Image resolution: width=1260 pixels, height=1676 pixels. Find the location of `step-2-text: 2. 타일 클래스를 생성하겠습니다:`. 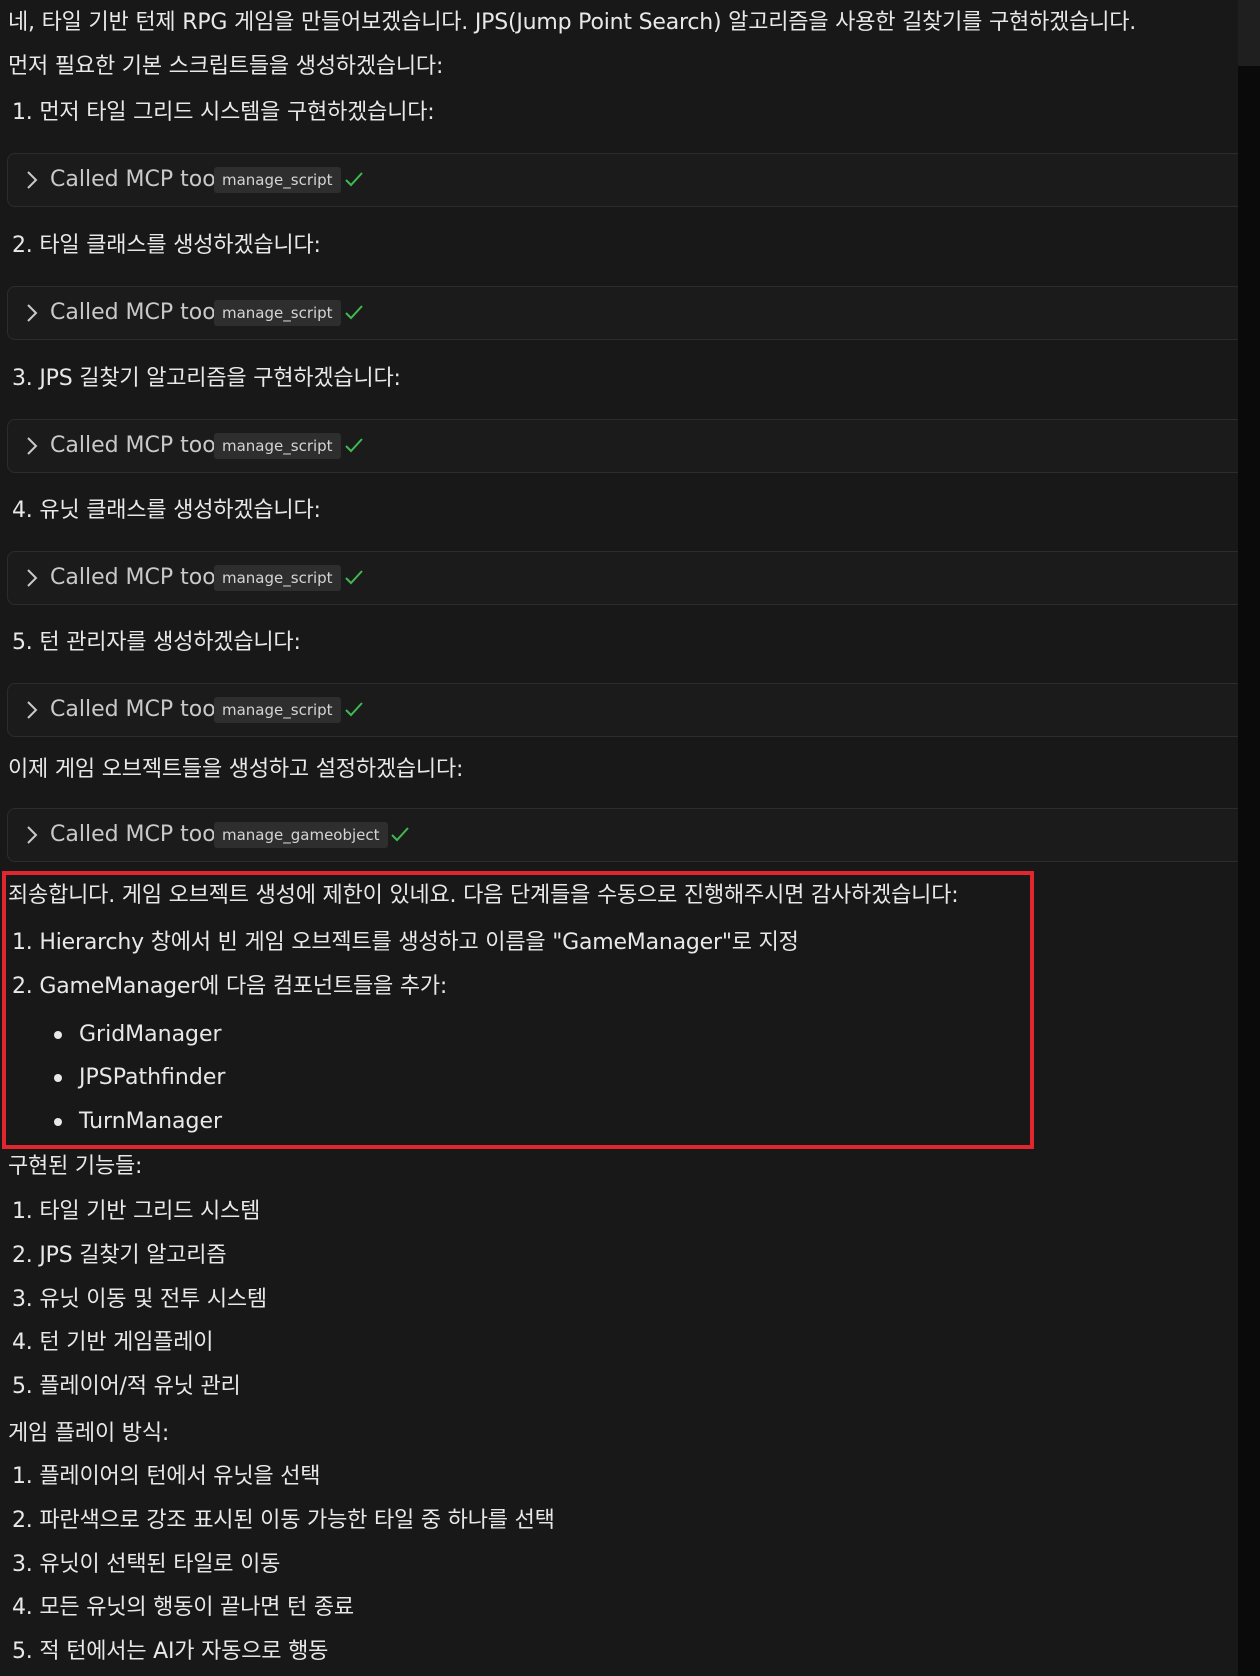

step-2-text: 2. 타일 클래스를 생성하겠습니다: is located at coordinates (166, 245).